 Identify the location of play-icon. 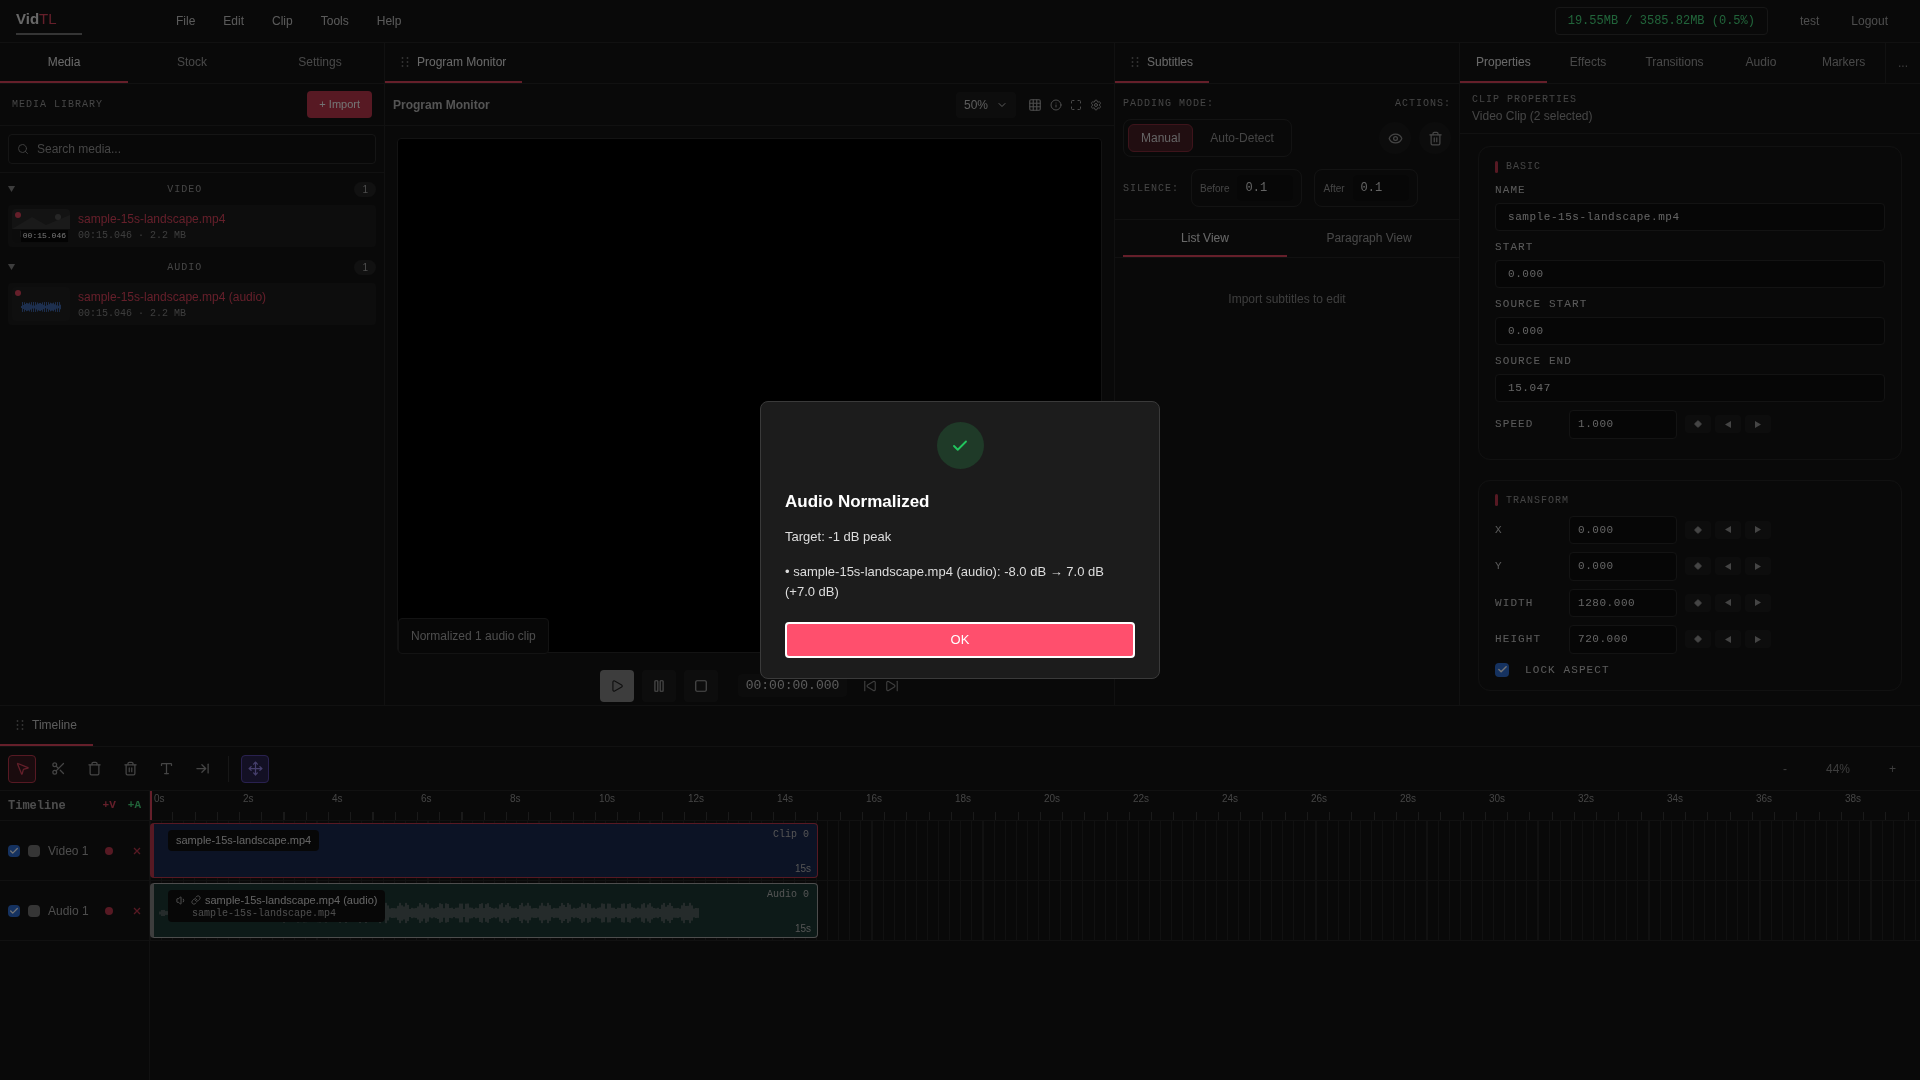
(616, 686).